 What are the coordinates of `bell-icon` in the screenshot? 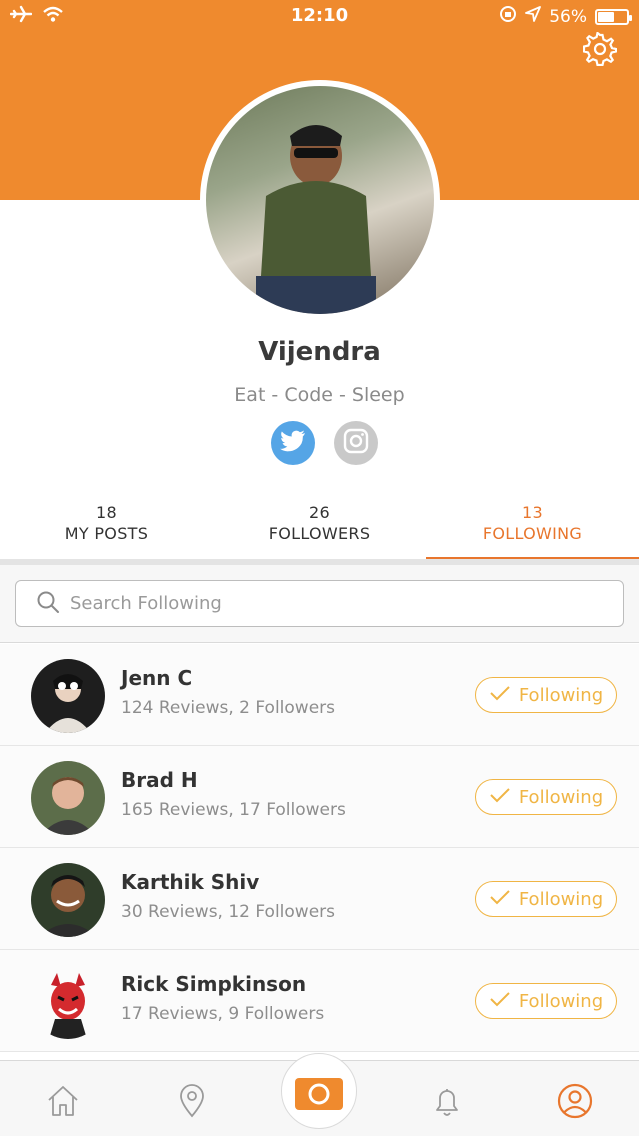 It's located at (447, 1101).